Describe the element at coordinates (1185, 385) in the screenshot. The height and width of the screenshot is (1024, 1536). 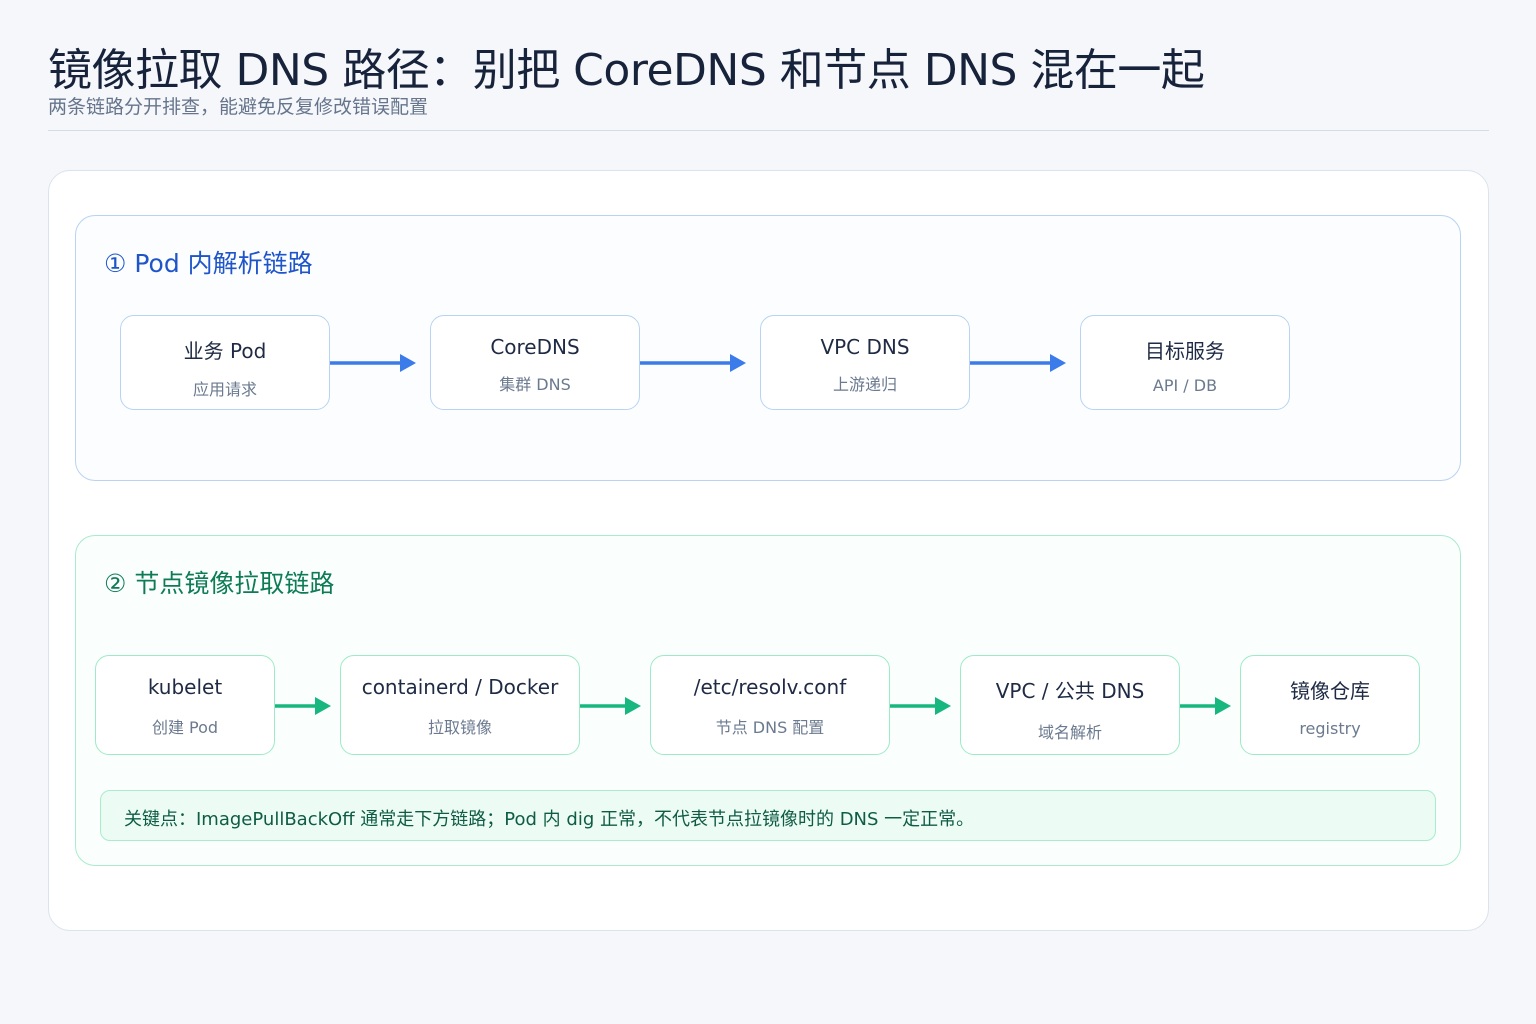
I see `node-sublabel: API / DB` at that location.